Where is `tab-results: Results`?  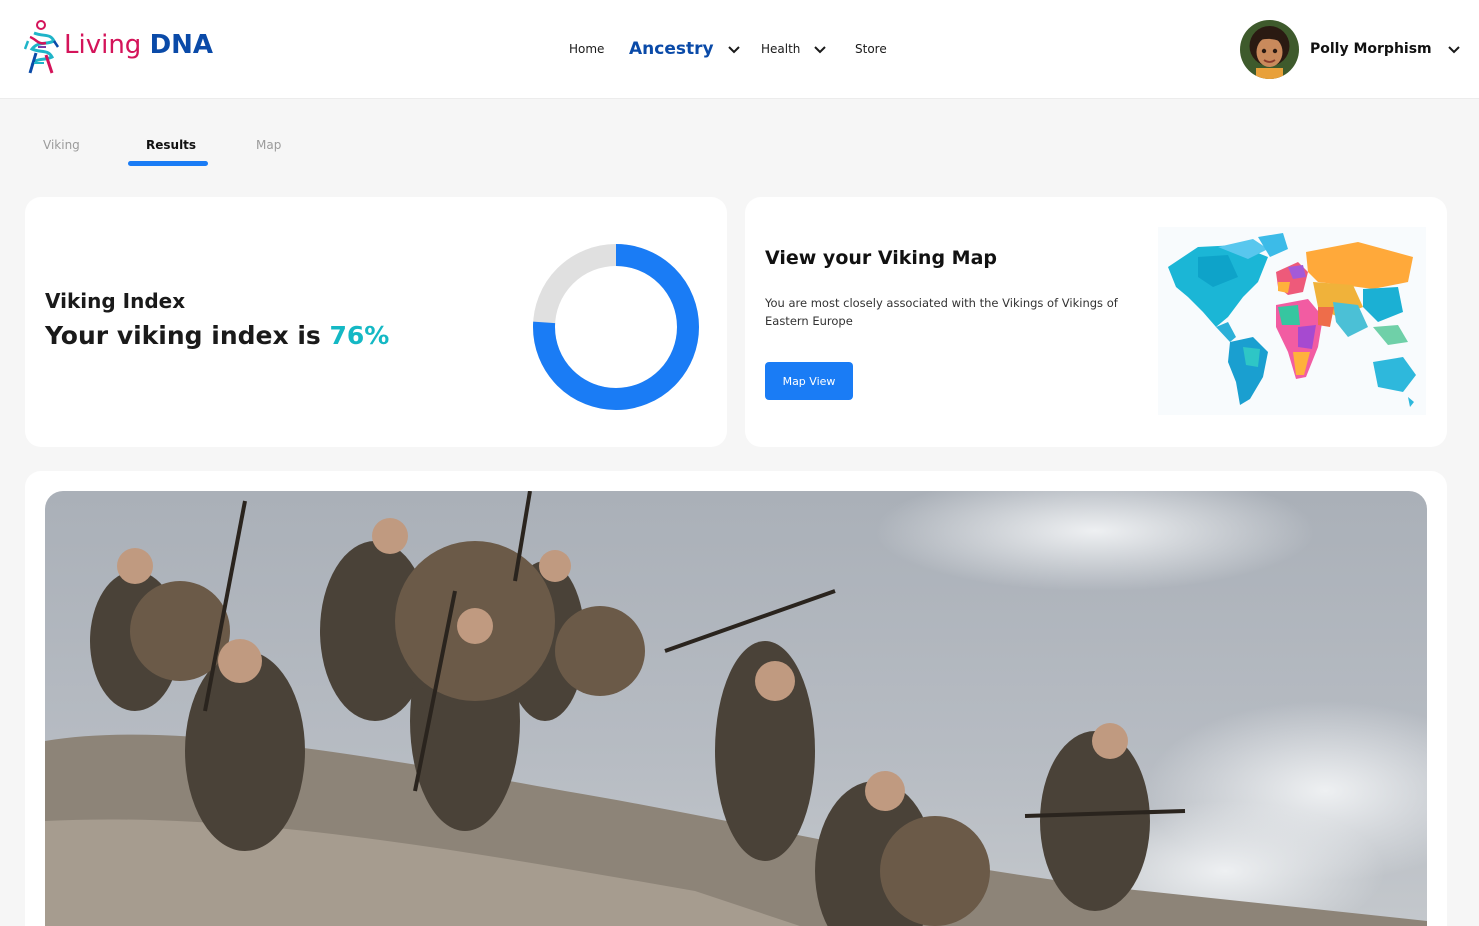
tab-results: Results is located at coordinates (171, 145).